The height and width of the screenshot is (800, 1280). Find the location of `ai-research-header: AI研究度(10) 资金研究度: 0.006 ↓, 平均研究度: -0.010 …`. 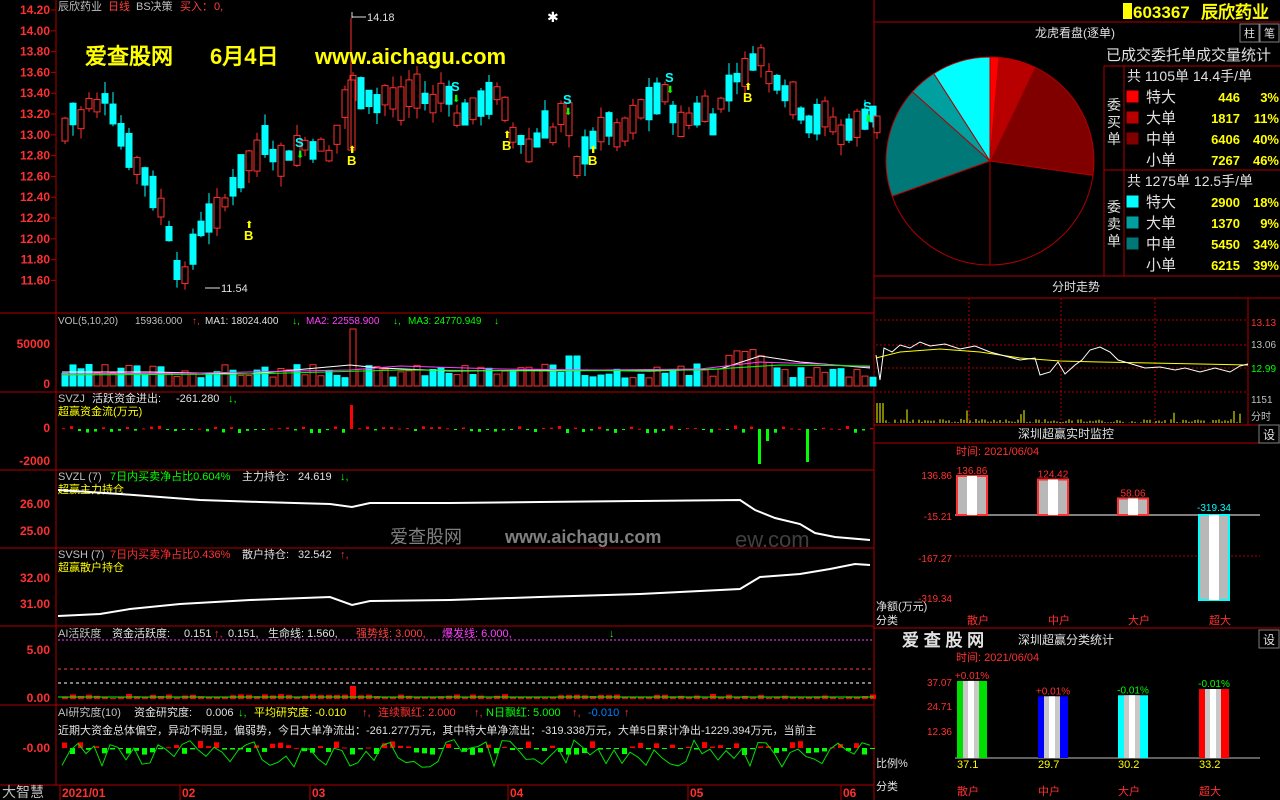

ai-research-header: AI研究度(10) 资金研究度: 0.006 ↓, 平均研究度: -0.010 … is located at coordinates (344, 712).